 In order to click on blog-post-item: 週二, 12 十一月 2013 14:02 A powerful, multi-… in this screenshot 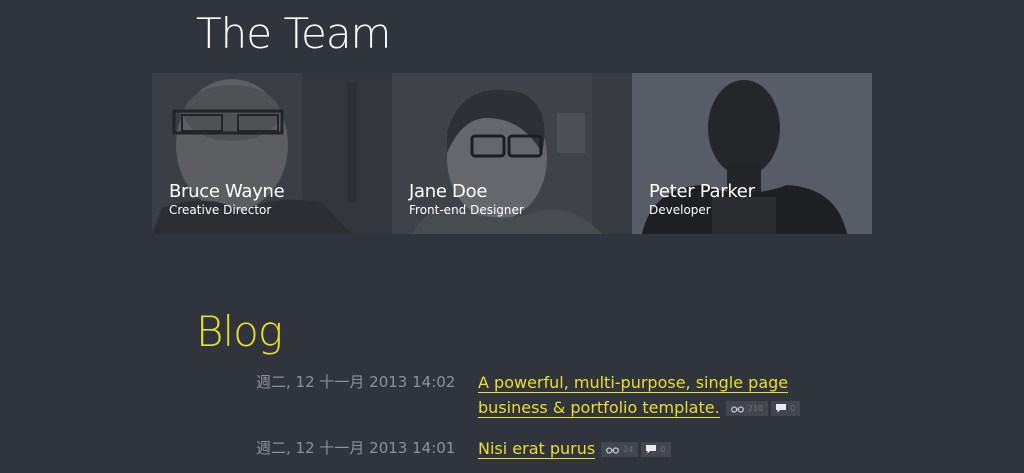, I will do `click(537, 395)`.